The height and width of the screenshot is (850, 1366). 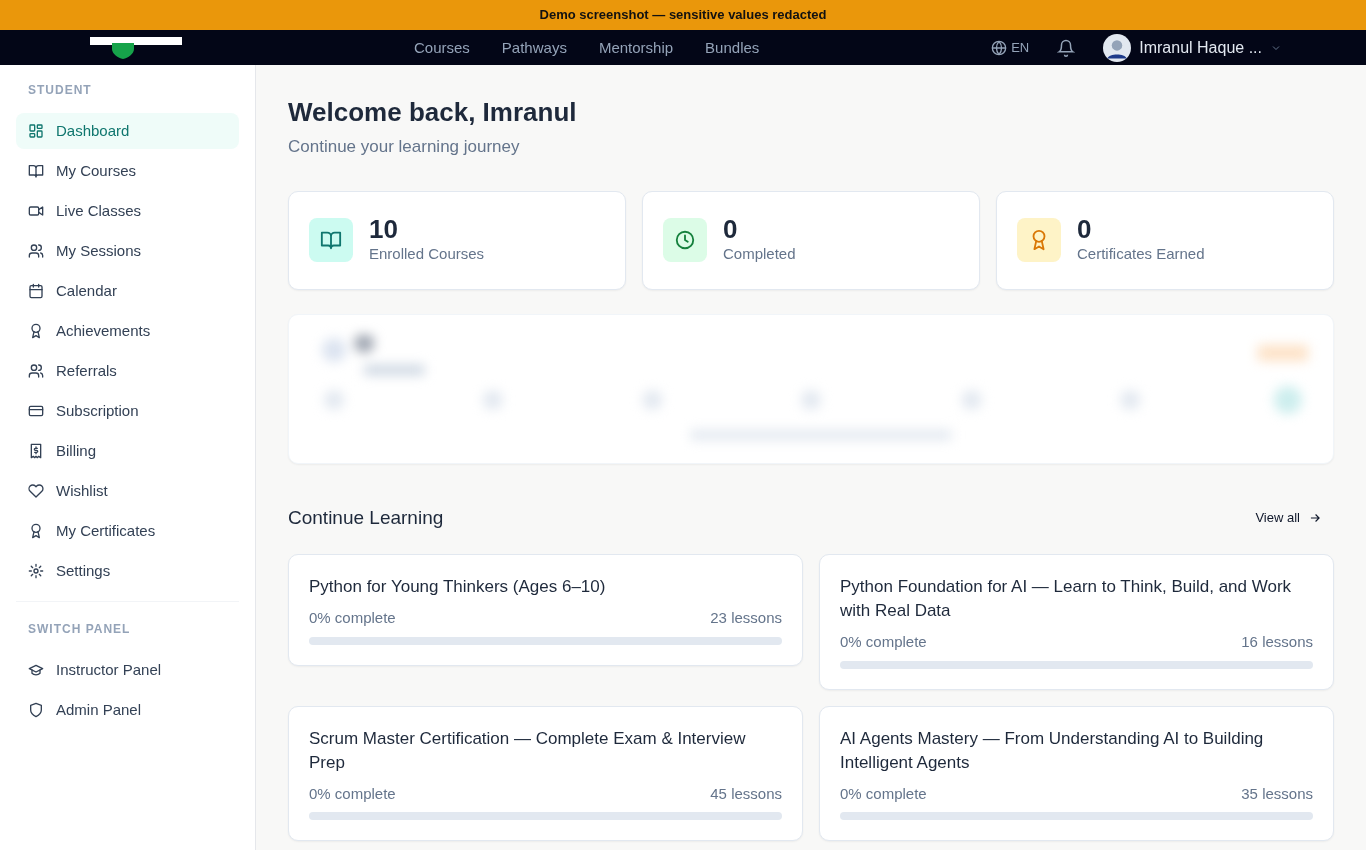 I want to click on receipt-icon, so click(x=36, y=451).